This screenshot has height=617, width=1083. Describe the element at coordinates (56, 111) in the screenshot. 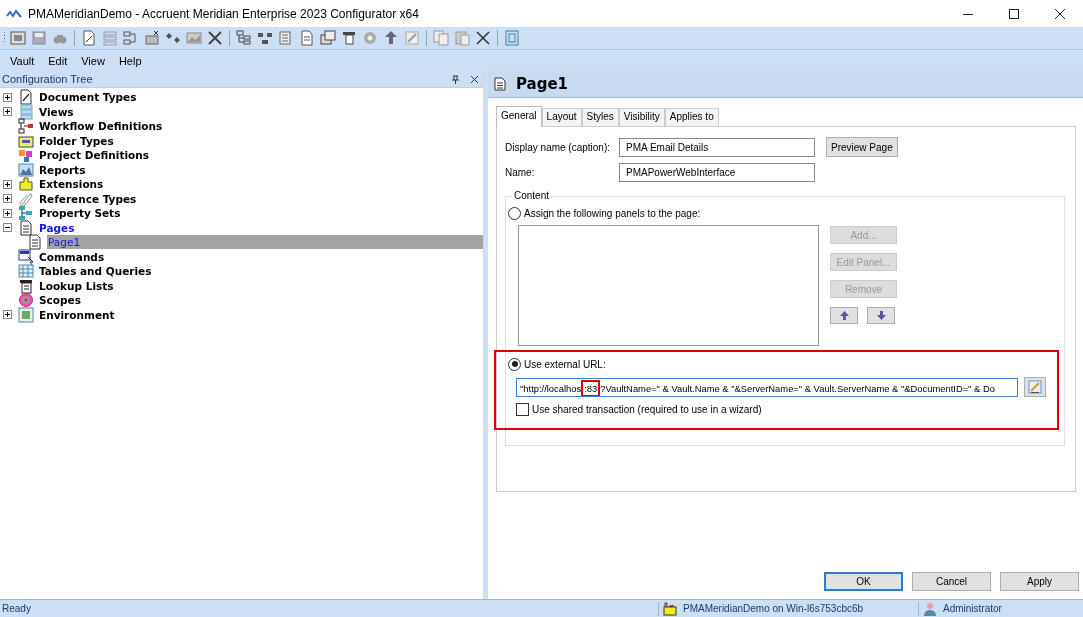

I see `tree-item: Views` at that location.